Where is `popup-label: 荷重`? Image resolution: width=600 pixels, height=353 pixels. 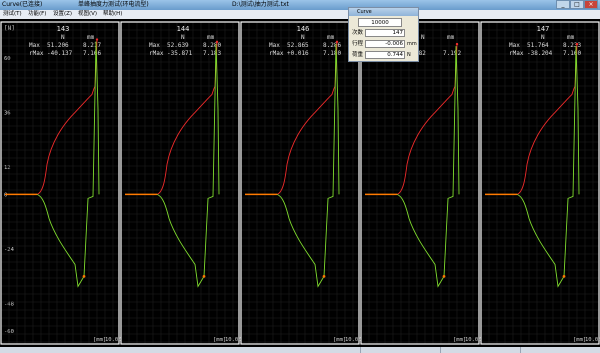
popup-label: 荷重 is located at coordinates (358, 55).